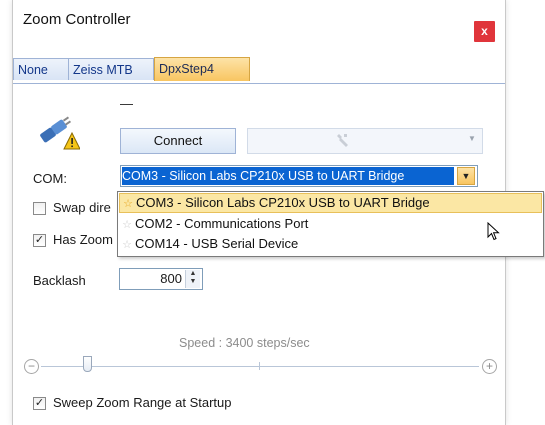 The height and width of the screenshot is (425, 545). What do you see at coordinates (193, 282) in the screenshot?
I see `spin-down-icon: ▼` at bounding box center [193, 282].